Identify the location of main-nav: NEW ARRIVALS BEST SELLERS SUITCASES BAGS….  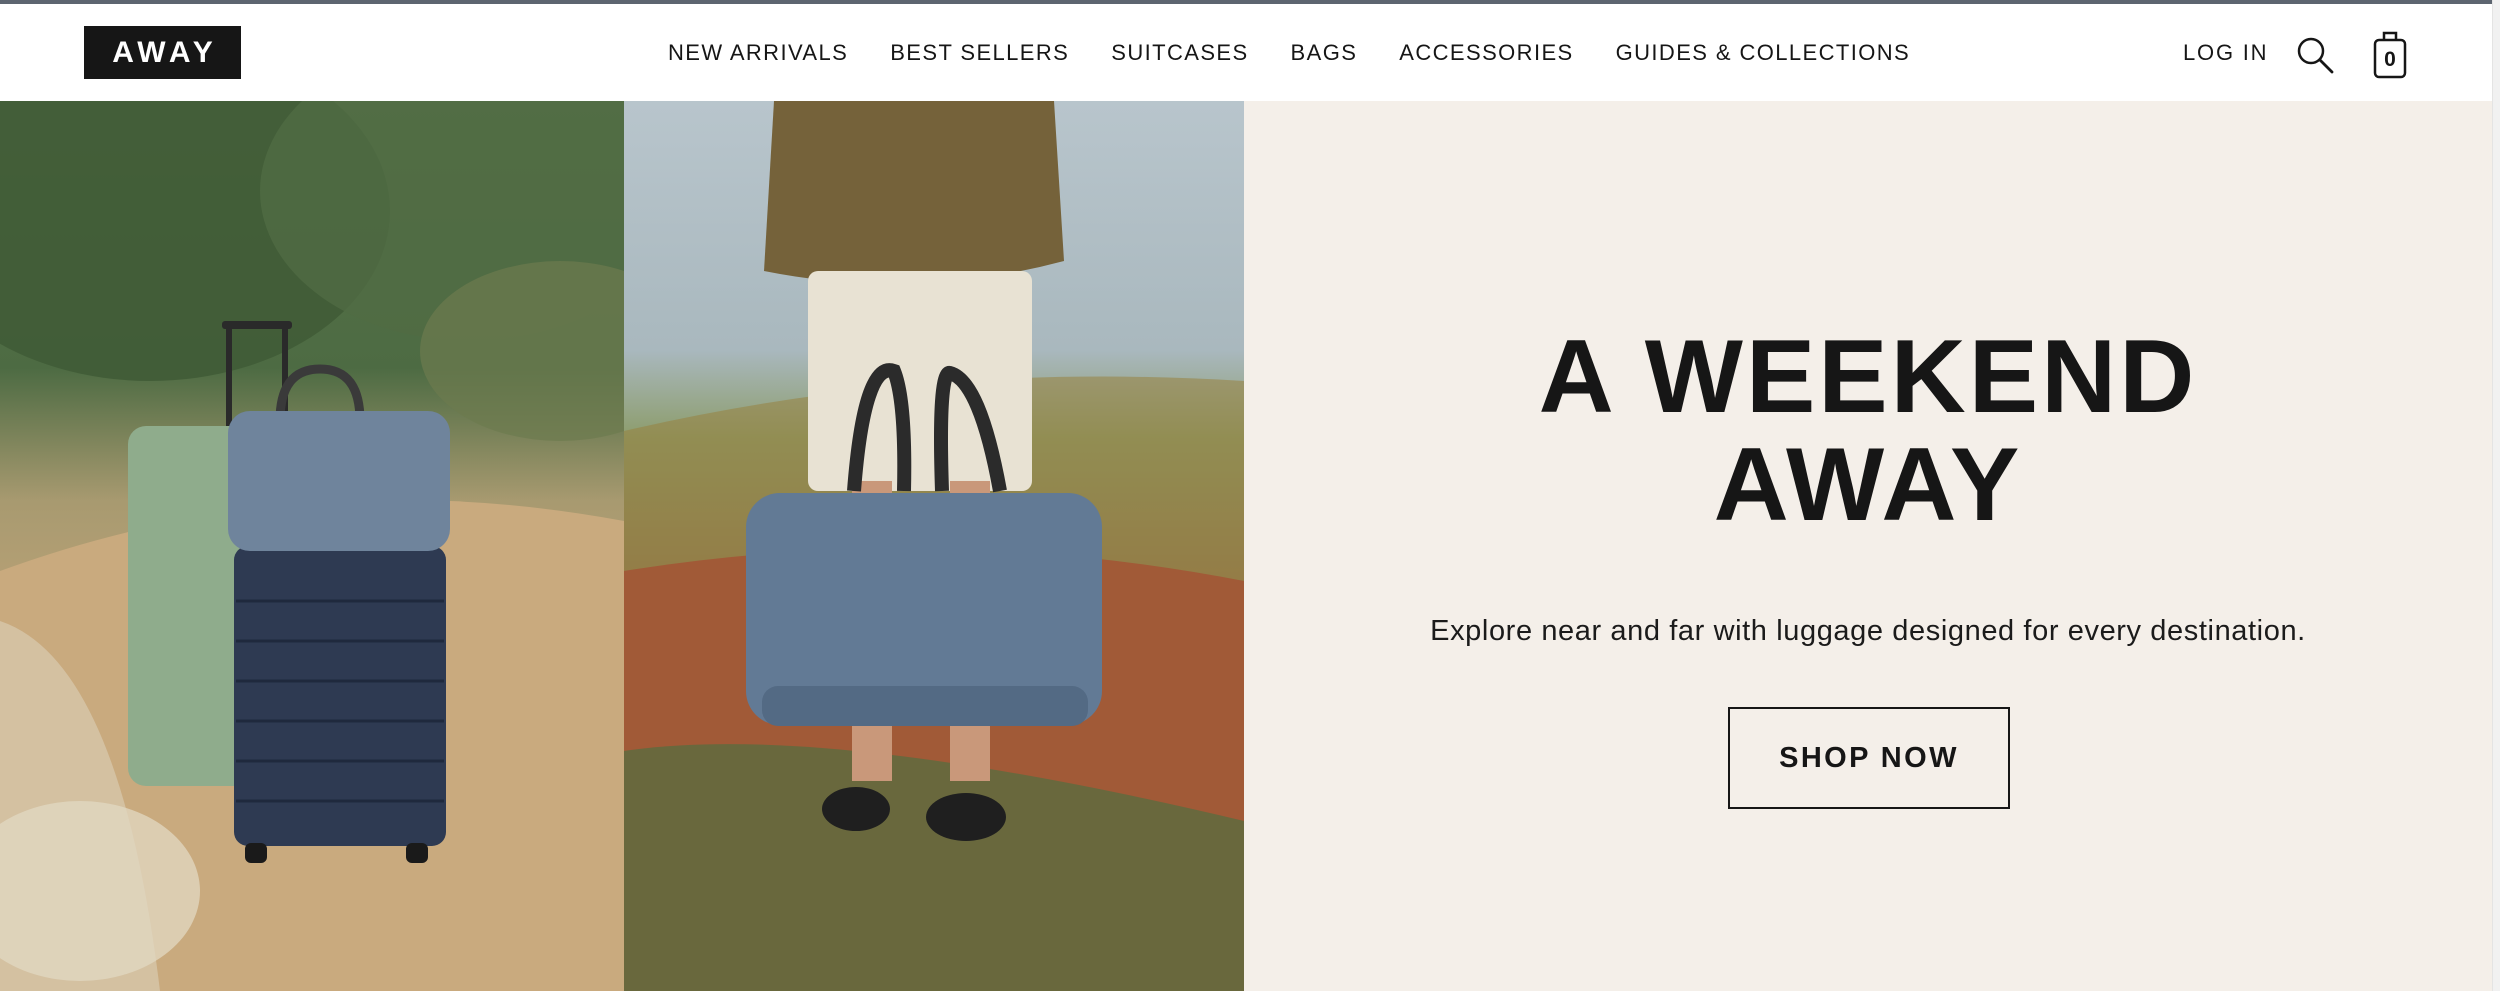
(1289, 53).